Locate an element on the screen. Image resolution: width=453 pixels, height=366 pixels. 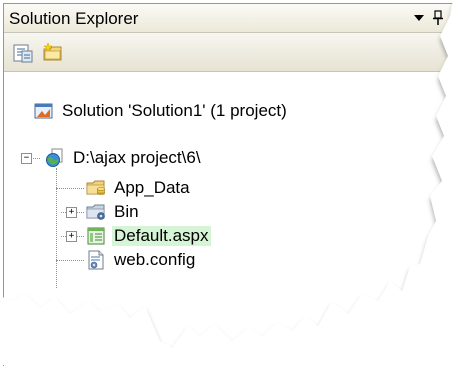
tree-node-default-aspx: Default.aspx is located at coordinates (148, 236).